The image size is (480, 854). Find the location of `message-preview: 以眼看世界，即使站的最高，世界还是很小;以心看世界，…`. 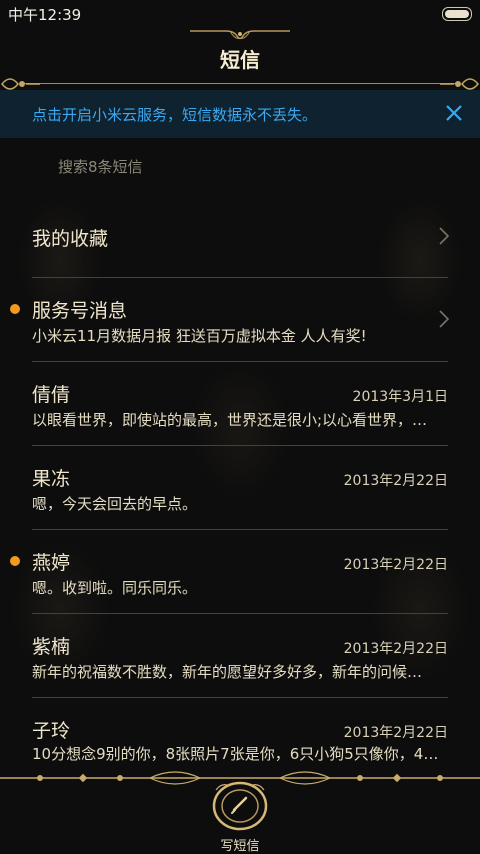

message-preview: 以眼看世界，即使站的最高，世界还是很小;以心看世界，… is located at coordinates (230, 420).